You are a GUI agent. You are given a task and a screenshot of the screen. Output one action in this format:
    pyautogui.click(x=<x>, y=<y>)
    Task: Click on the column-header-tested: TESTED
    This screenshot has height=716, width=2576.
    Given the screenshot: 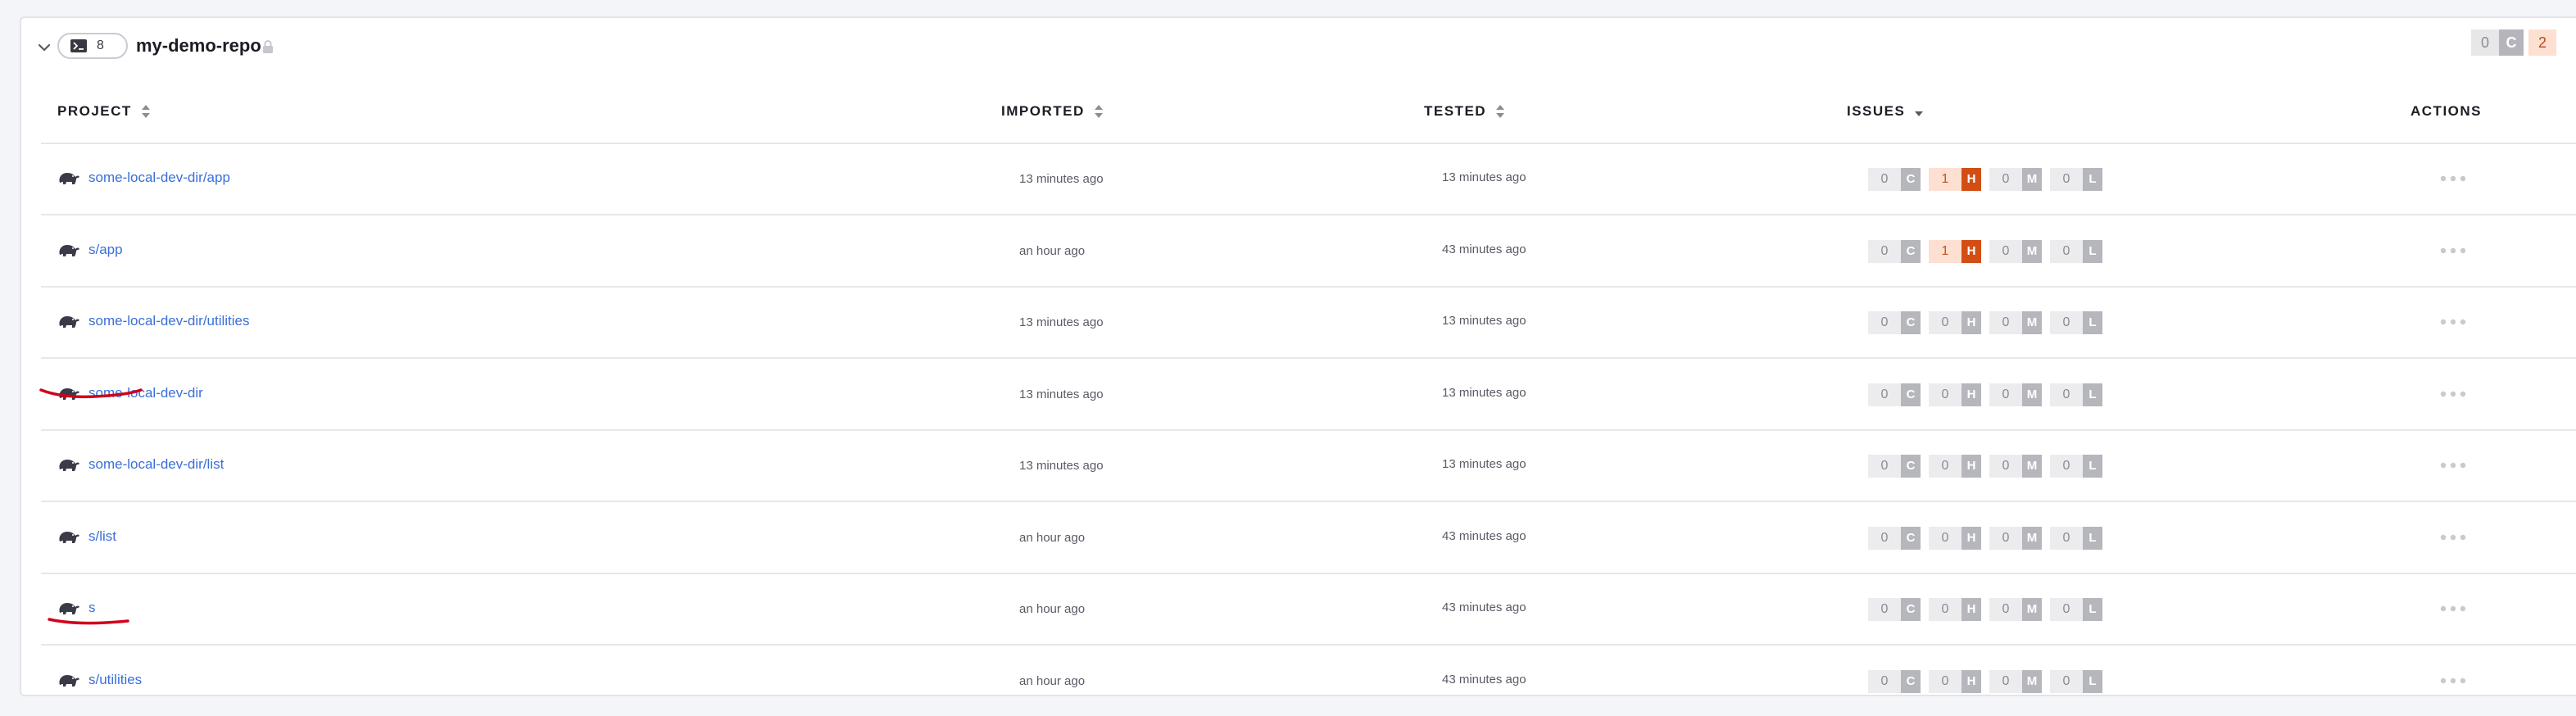 What is the action you would take?
    pyautogui.click(x=1465, y=112)
    